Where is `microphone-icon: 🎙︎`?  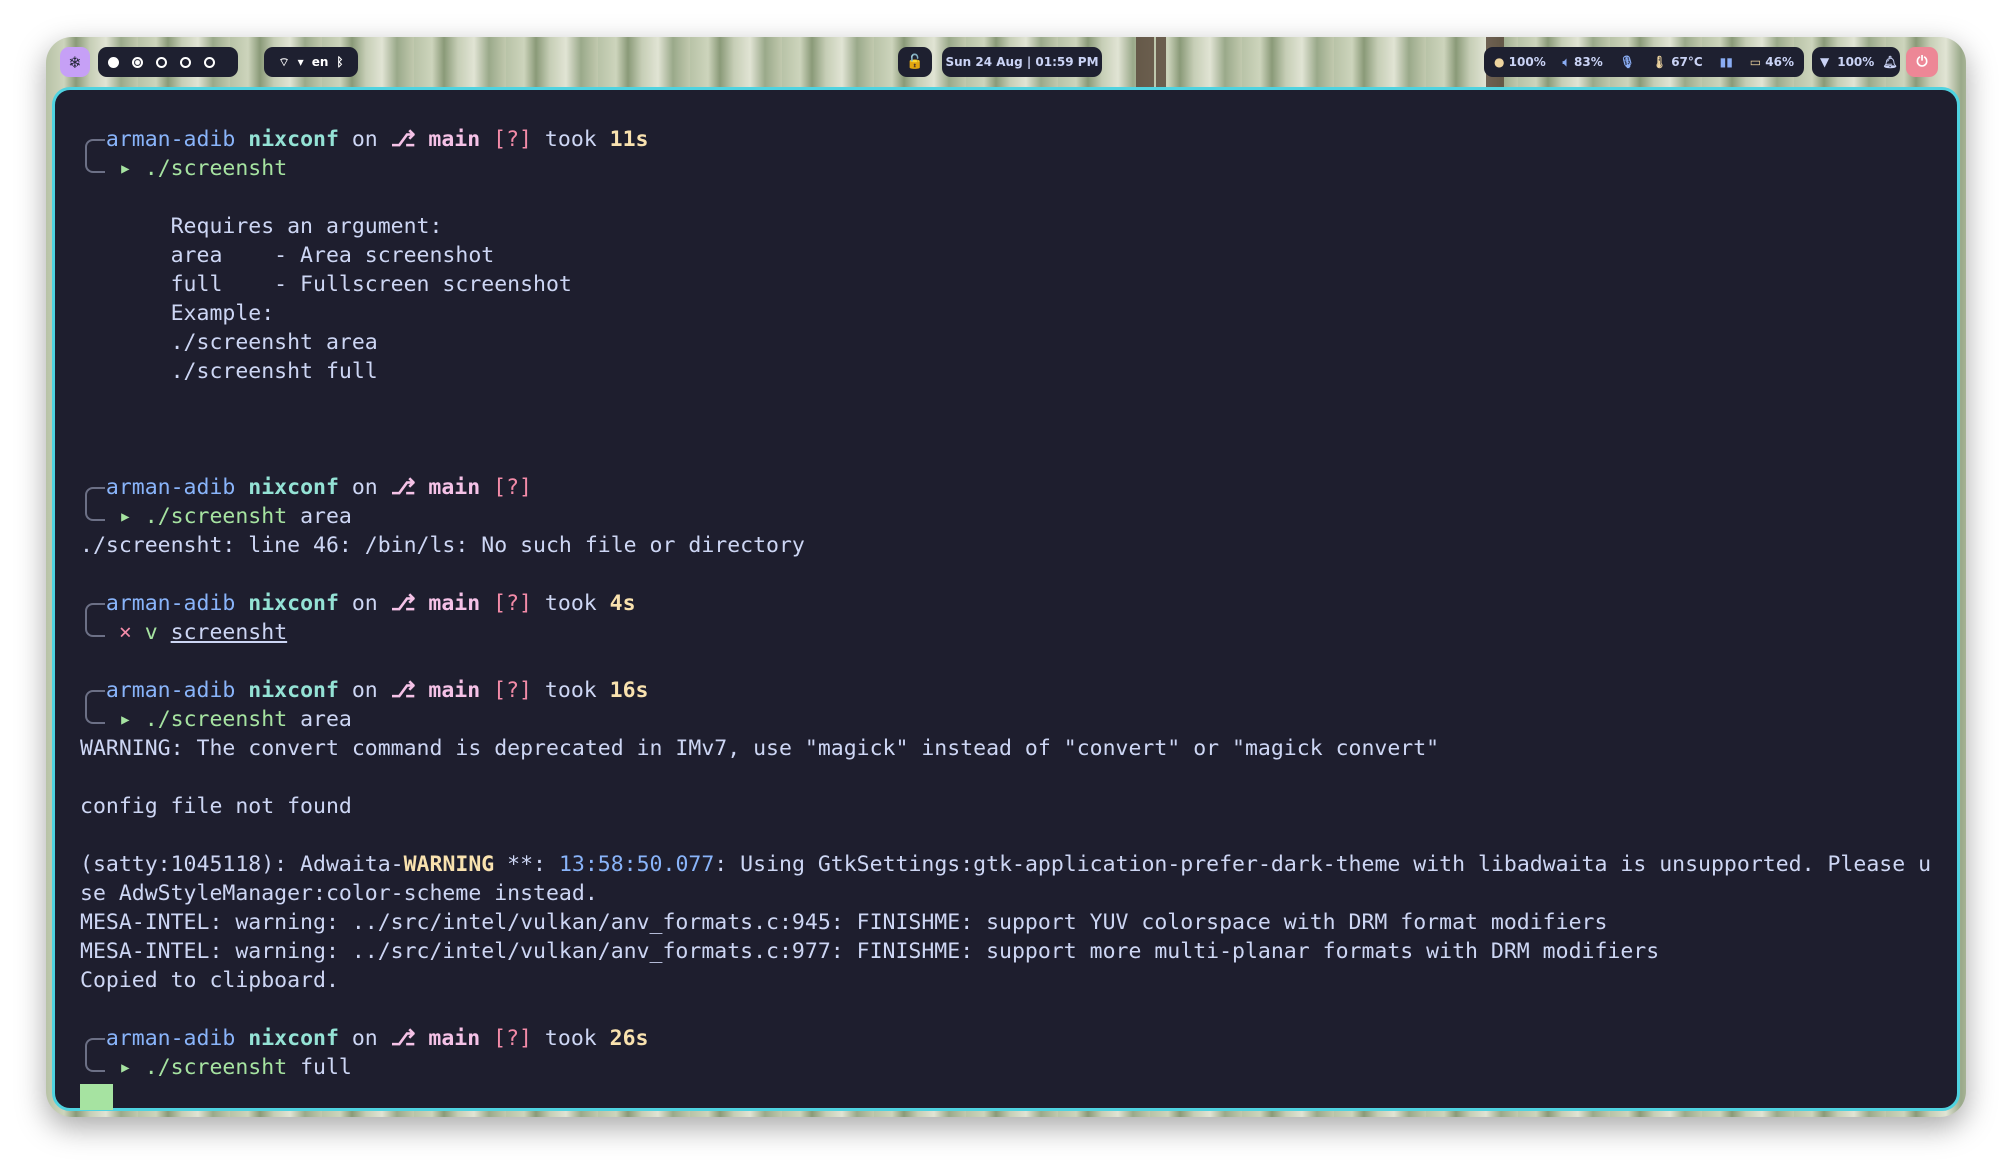 microphone-icon: 🎙︎ is located at coordinates (1627, 62).